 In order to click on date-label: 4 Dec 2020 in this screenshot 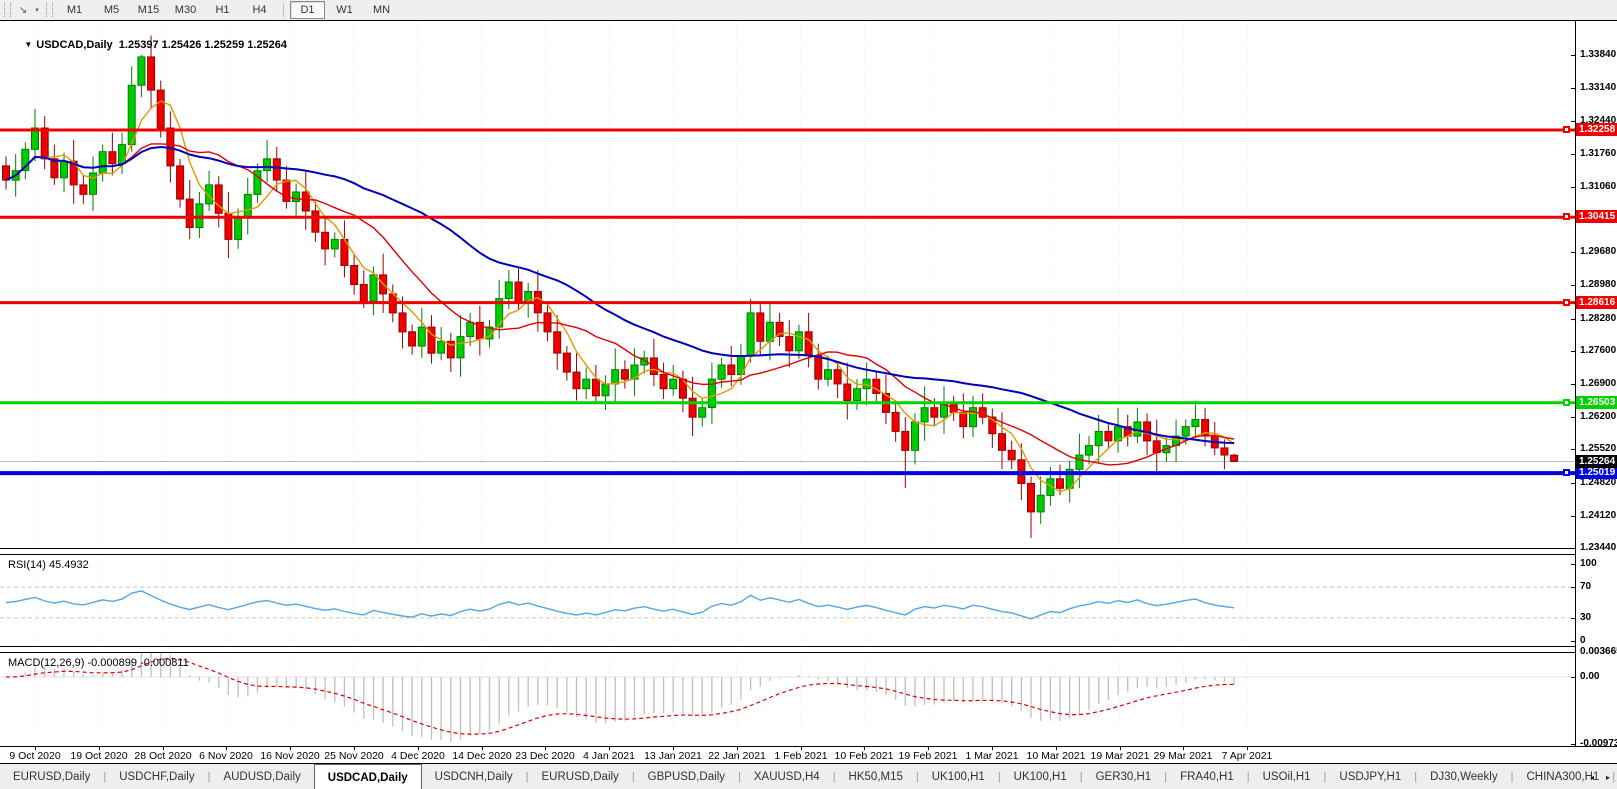, I will do `click(418, 756)`.